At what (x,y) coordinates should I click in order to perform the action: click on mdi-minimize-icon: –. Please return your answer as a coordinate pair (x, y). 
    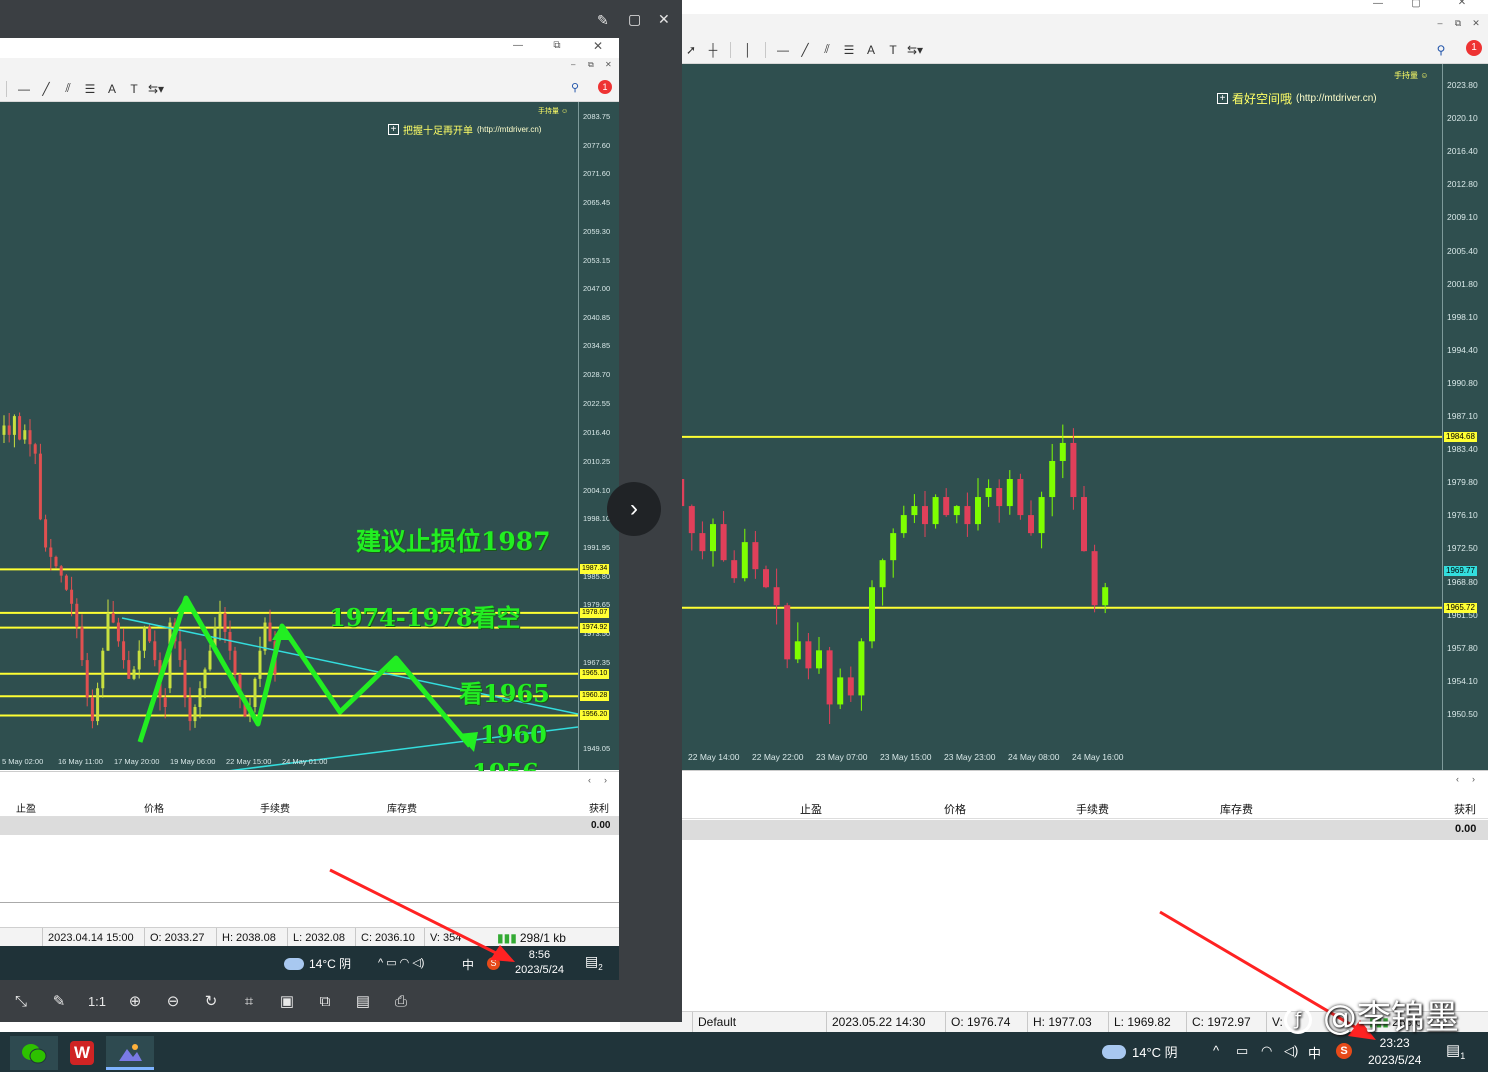
    Looking at the image, I should click on (1440, 23).